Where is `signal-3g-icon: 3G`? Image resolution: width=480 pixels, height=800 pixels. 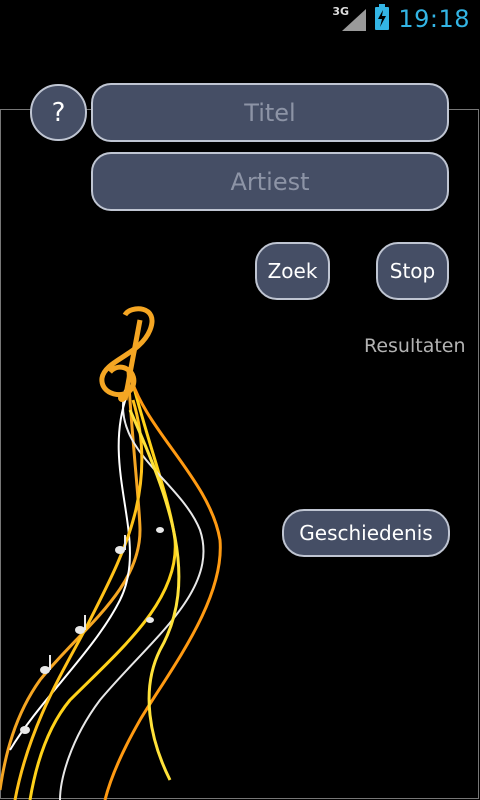
signal-3g-icon: 3G is located at coordinates (349, 18).